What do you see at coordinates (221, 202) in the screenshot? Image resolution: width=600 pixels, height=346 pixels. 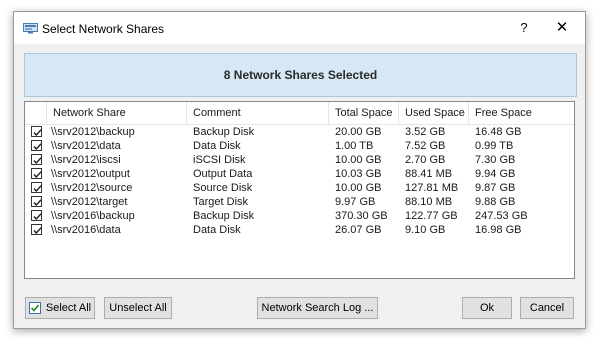 I see `cell-comment: Target Disk` at bounding box center [221, 202].